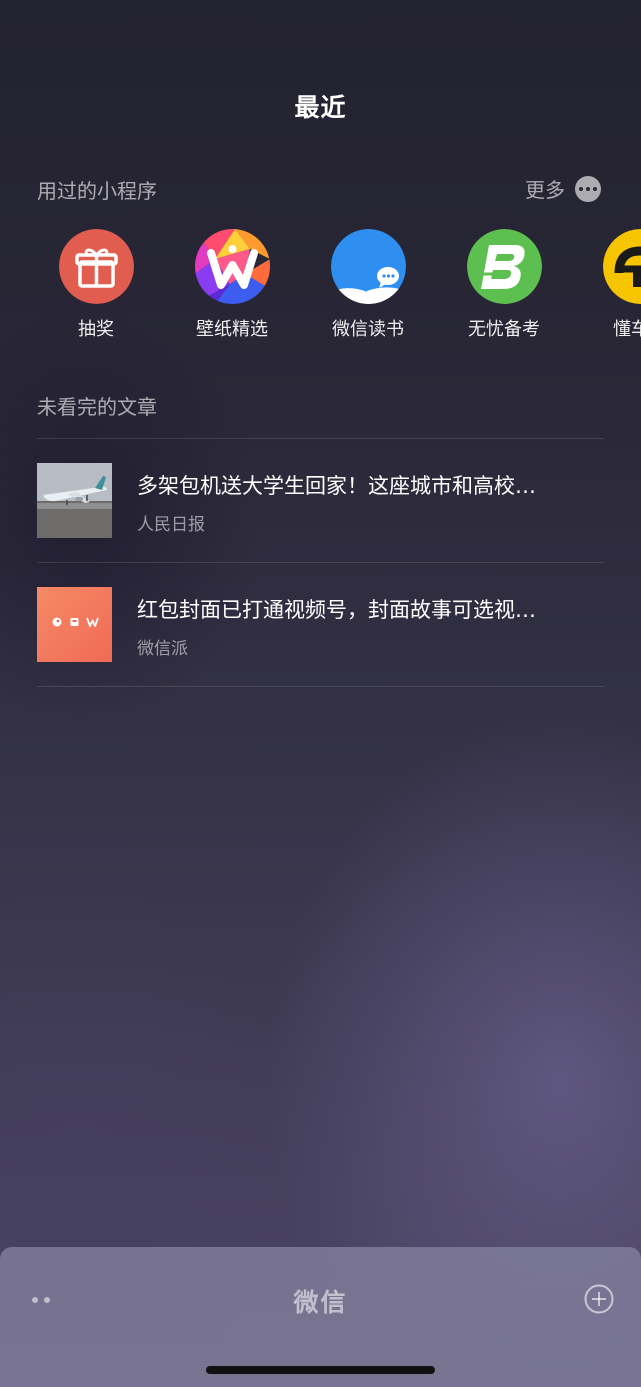  I want to click on mini-program-label: 微信读书, so click(368, 329).